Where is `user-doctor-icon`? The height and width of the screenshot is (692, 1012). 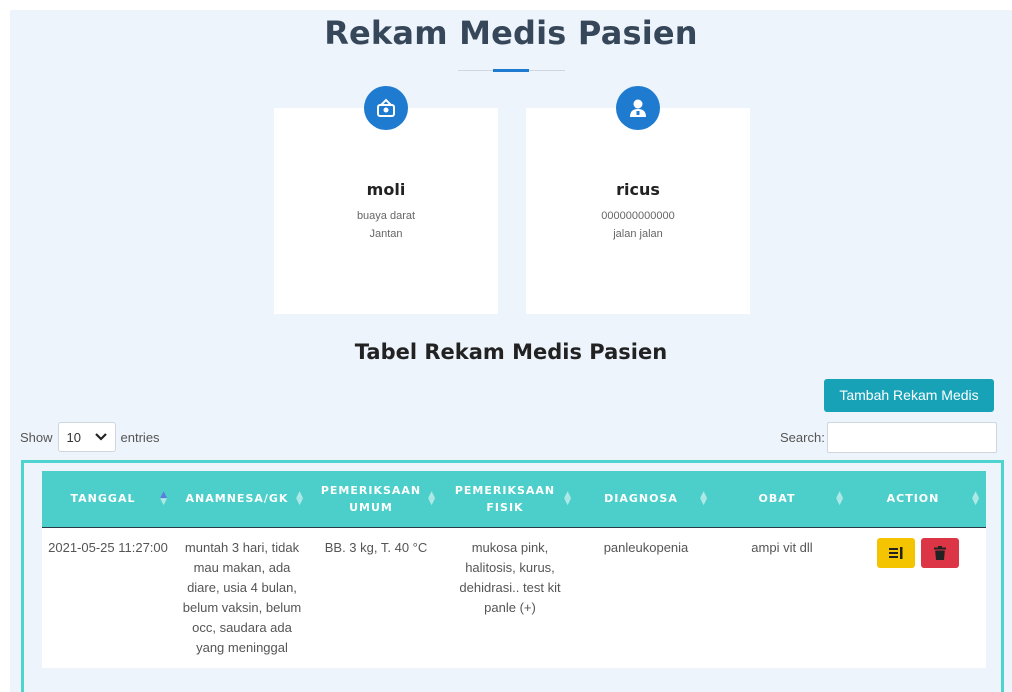
user-doctor-icon is located at coordinates (638, 108).